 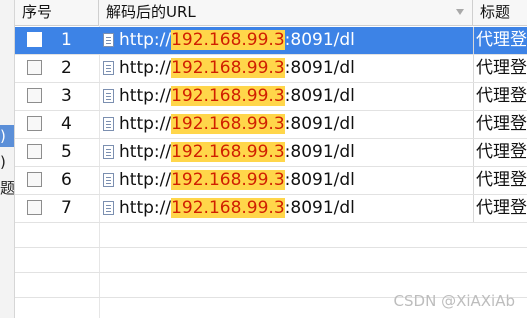 I want to click on table-row: 5 http://192.168.99.3:8091/dl 代理登, so click(x=271, y=153).